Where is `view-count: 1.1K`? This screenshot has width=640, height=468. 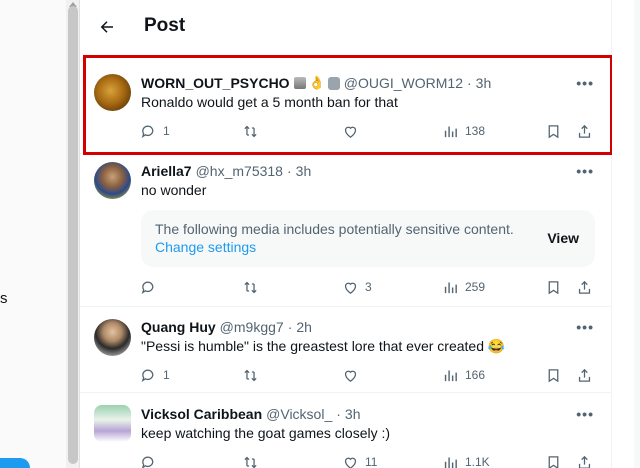 view-count: 1.1K is located at coordinates (477, 461).